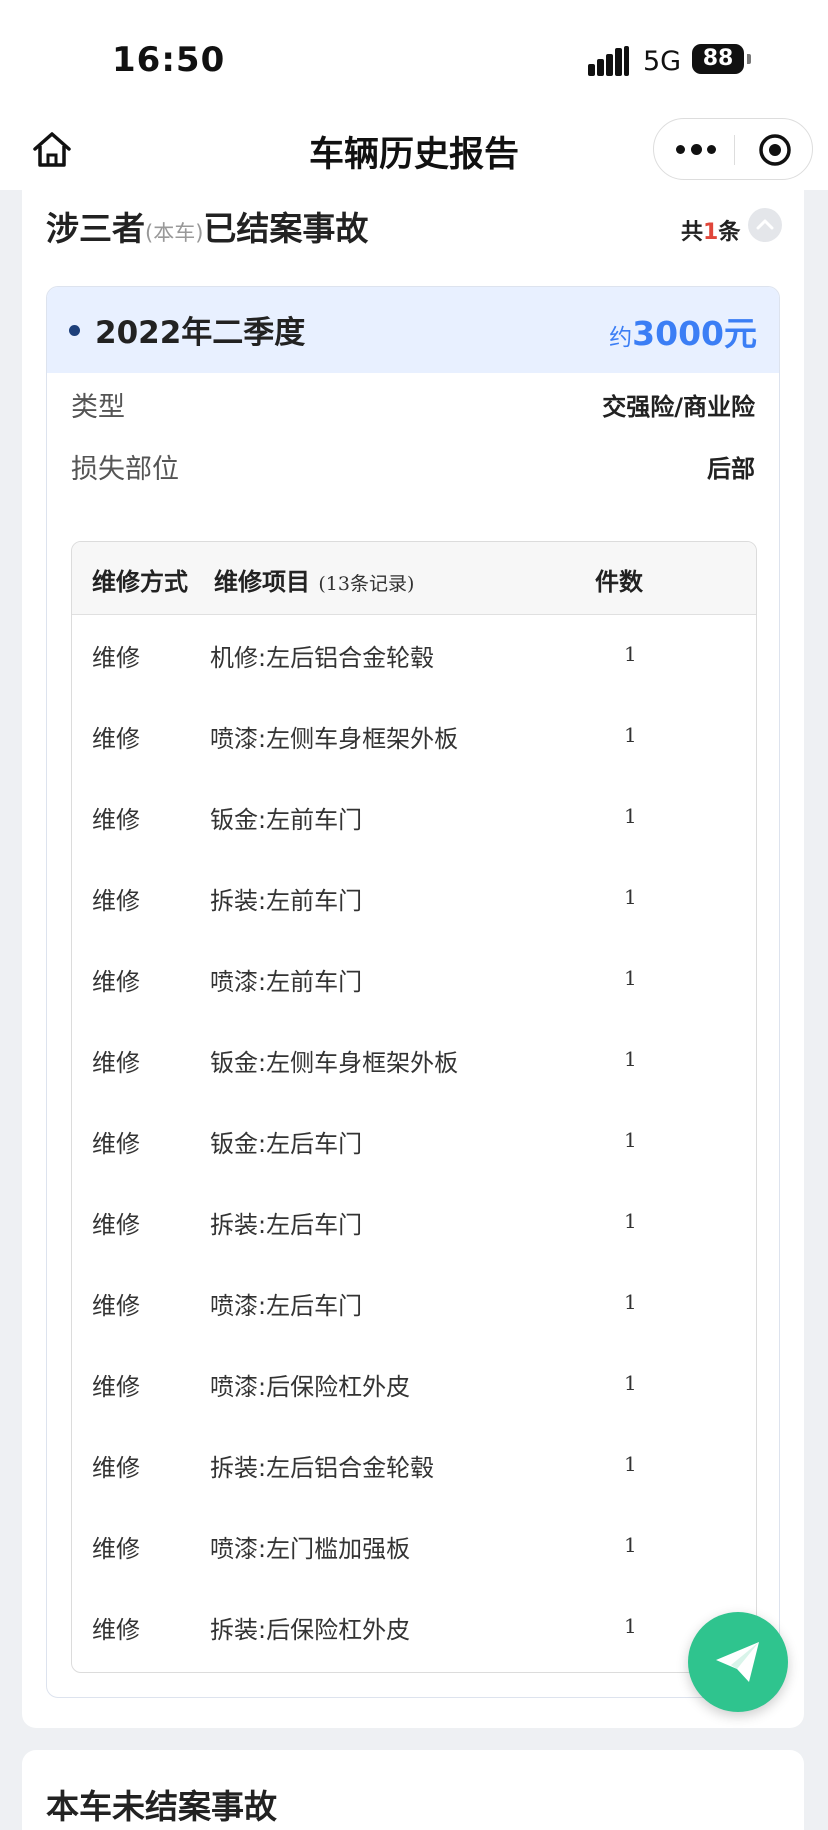 The width and height of the screenshot is (828, 1830). I want to click on section-title: 涉三者(本车)已结案事故, so click(207, 226).